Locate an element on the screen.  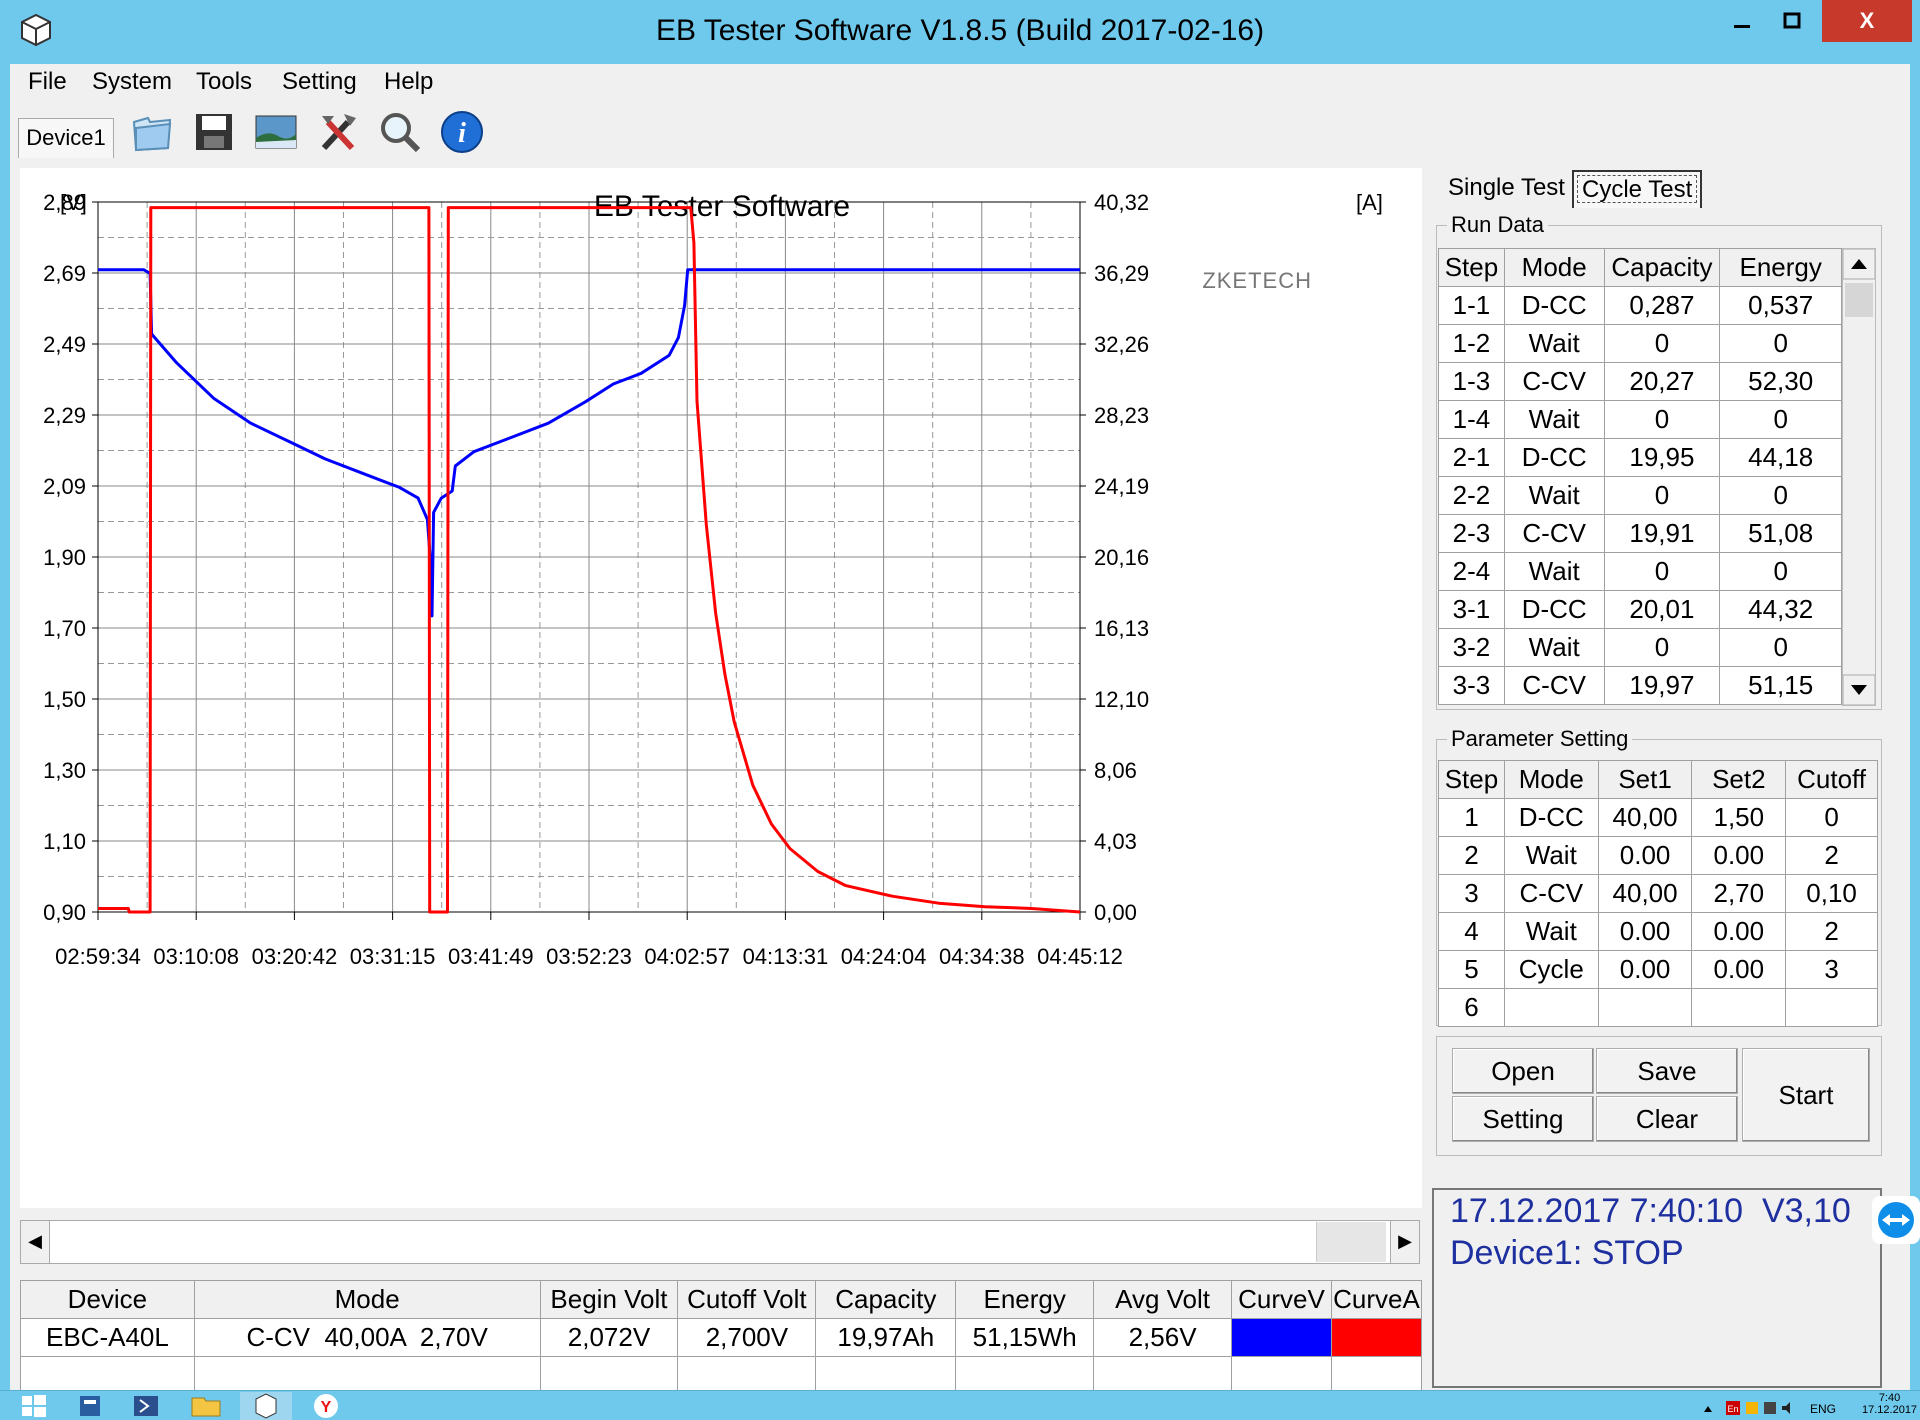
start-menu-icon is located at coordinates (34, 1406).